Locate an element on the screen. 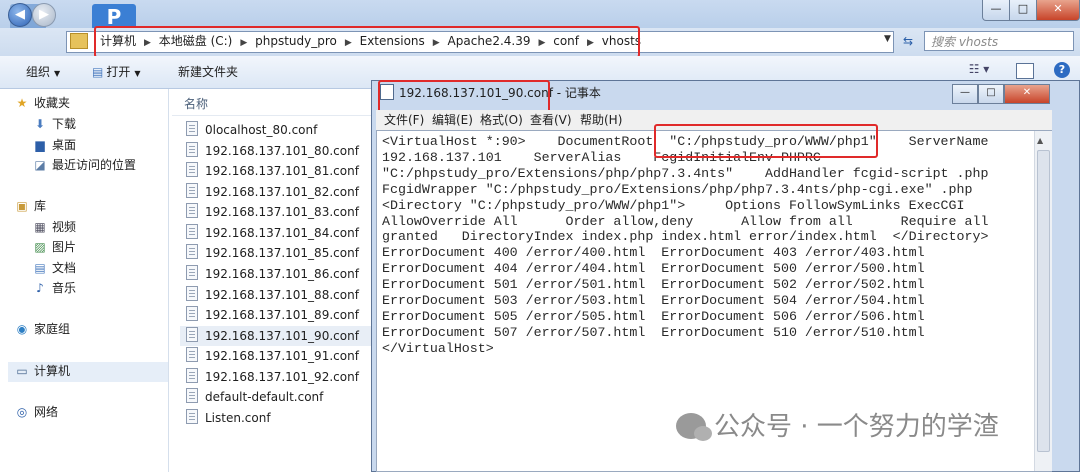 The width and height of the screenshot is (1080, 472). forward-button: ▶ is located at coordinates (44, 15).